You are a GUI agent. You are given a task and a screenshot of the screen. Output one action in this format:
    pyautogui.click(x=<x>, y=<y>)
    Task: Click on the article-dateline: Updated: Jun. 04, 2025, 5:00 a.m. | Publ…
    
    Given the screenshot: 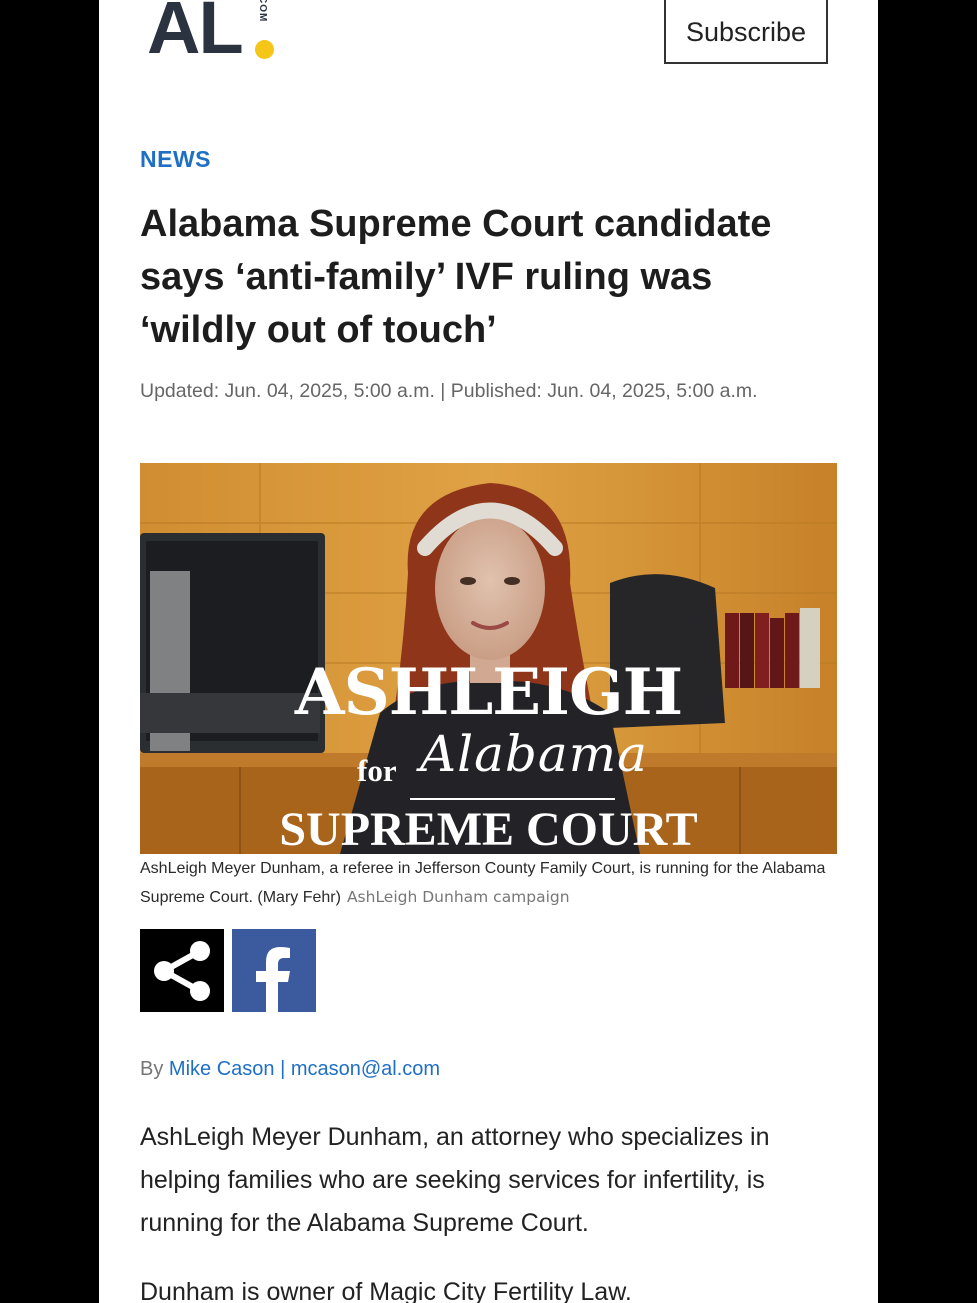 What is the action you would take?
    pyautogui.click(x=449, y=391)
    